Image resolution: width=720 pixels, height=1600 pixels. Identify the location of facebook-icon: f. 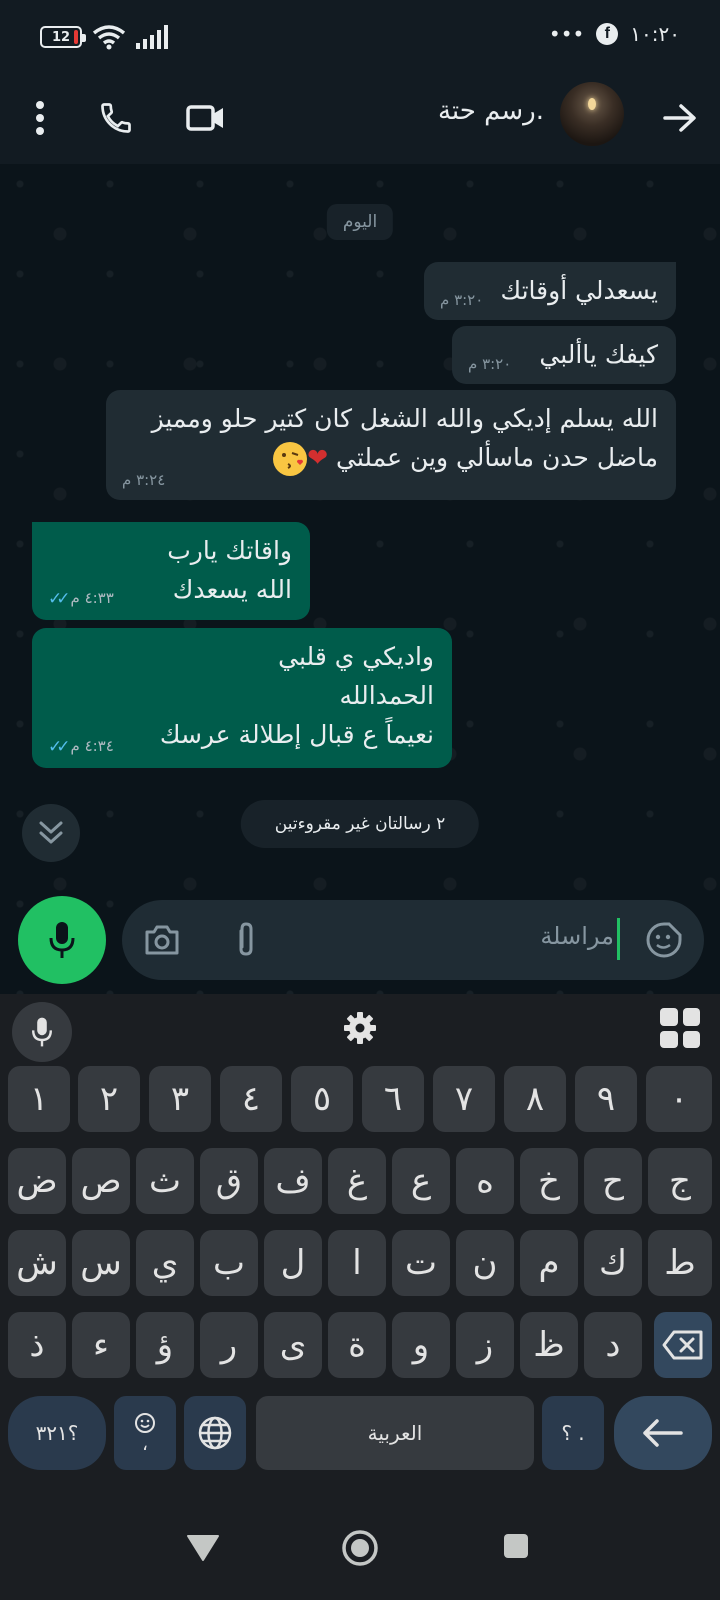
(607, 34).